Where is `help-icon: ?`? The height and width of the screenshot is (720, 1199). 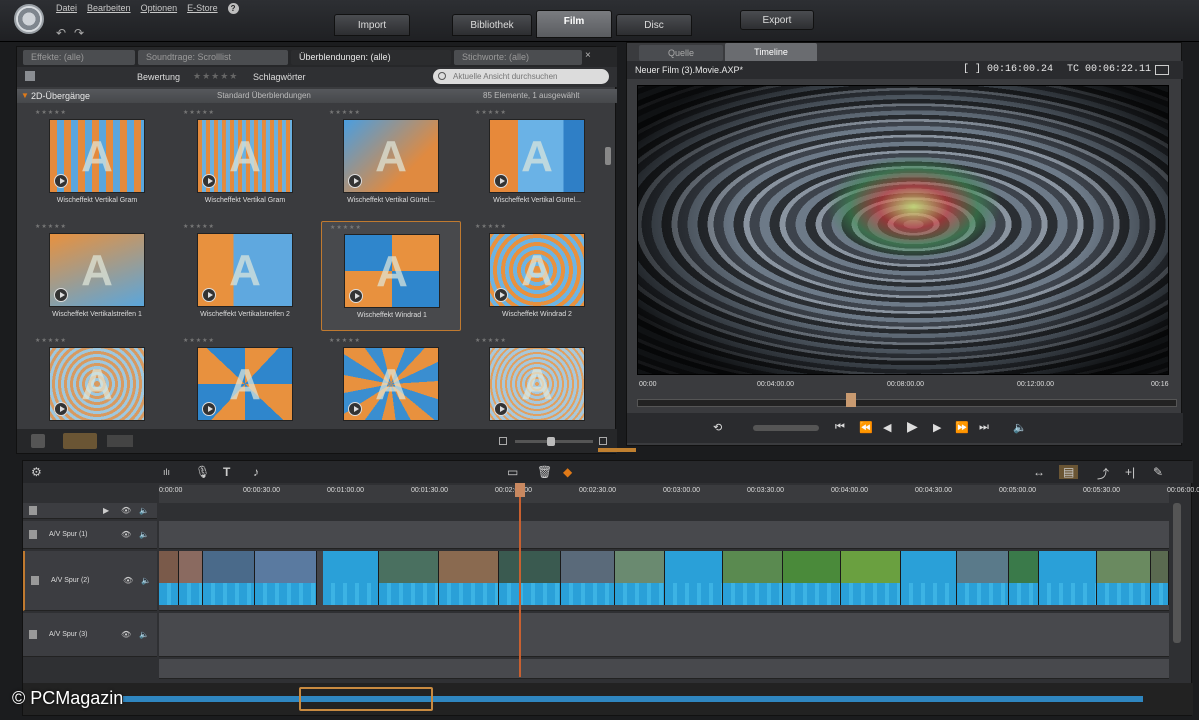 help-icon: ? is located at coordinates (233, 8).